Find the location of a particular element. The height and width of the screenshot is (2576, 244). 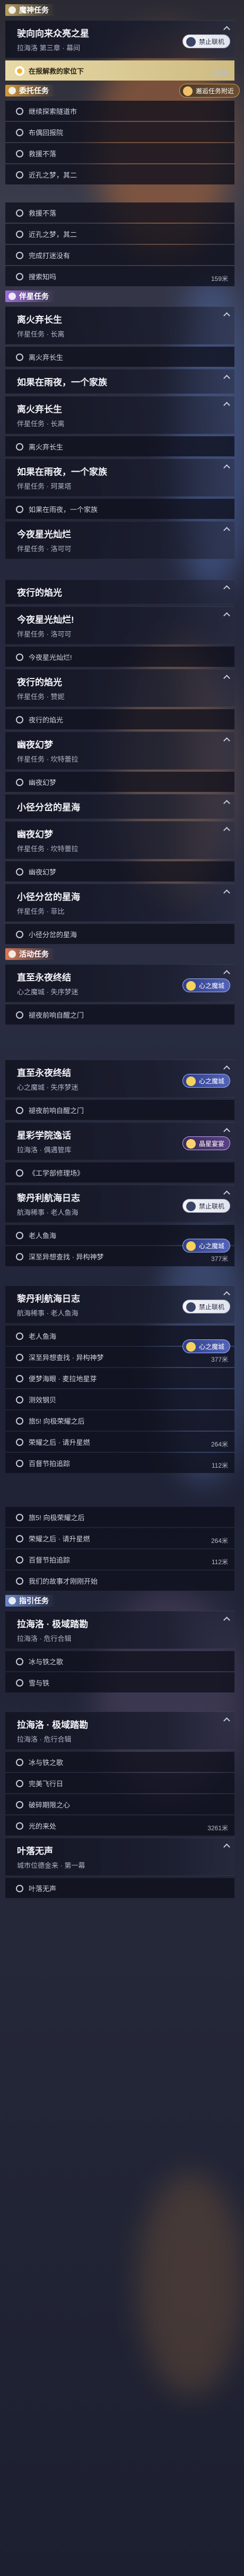

quest-step-label: 破碎期限之心 is located at coordinates (50, 1805).